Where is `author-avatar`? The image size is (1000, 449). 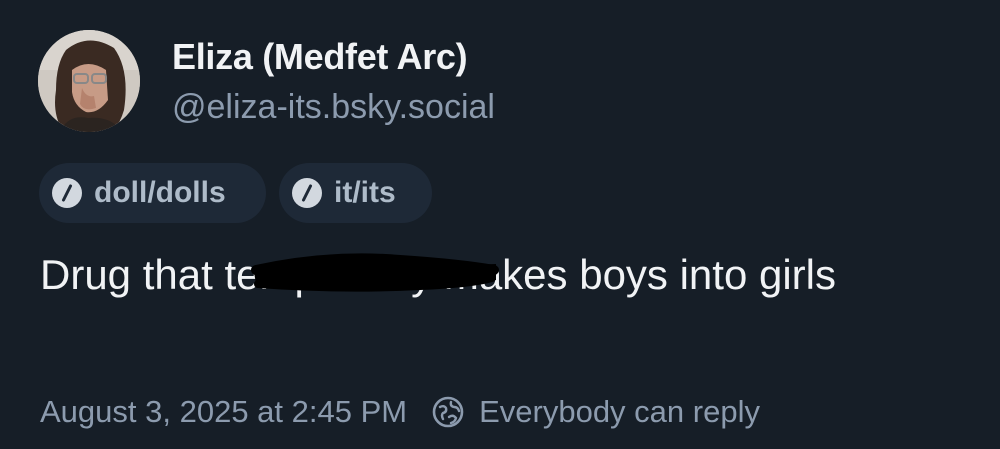 author-avatar is located at coordinates (89, 81).